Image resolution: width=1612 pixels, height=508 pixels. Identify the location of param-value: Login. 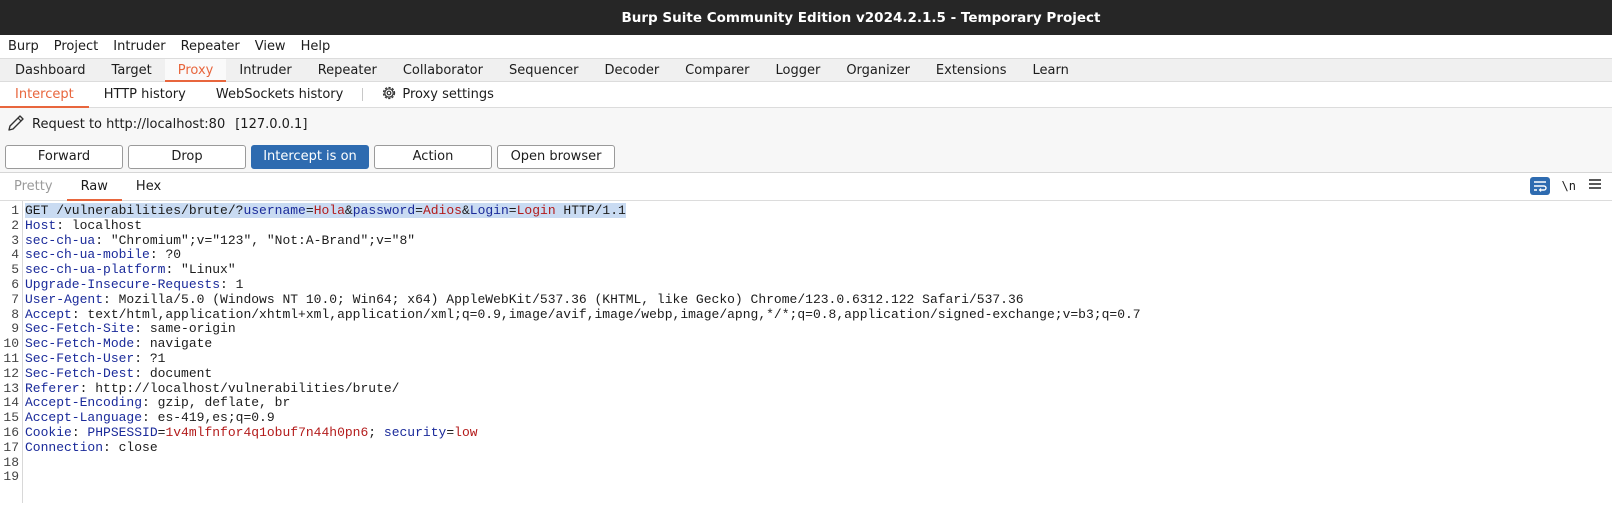
(536, 210).